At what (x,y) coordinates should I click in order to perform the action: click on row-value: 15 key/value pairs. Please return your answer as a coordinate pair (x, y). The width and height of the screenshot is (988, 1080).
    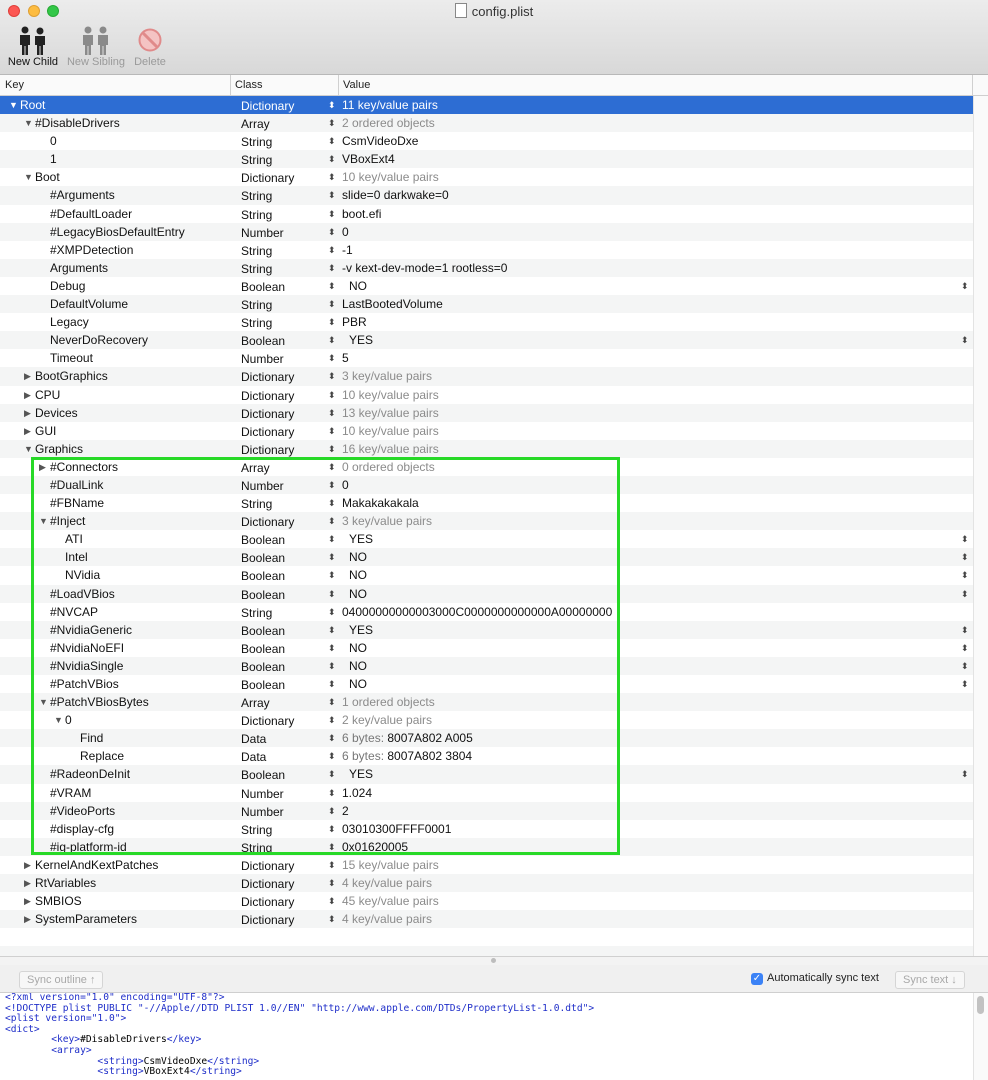
    Looking at the image, I should click on (390, 865).